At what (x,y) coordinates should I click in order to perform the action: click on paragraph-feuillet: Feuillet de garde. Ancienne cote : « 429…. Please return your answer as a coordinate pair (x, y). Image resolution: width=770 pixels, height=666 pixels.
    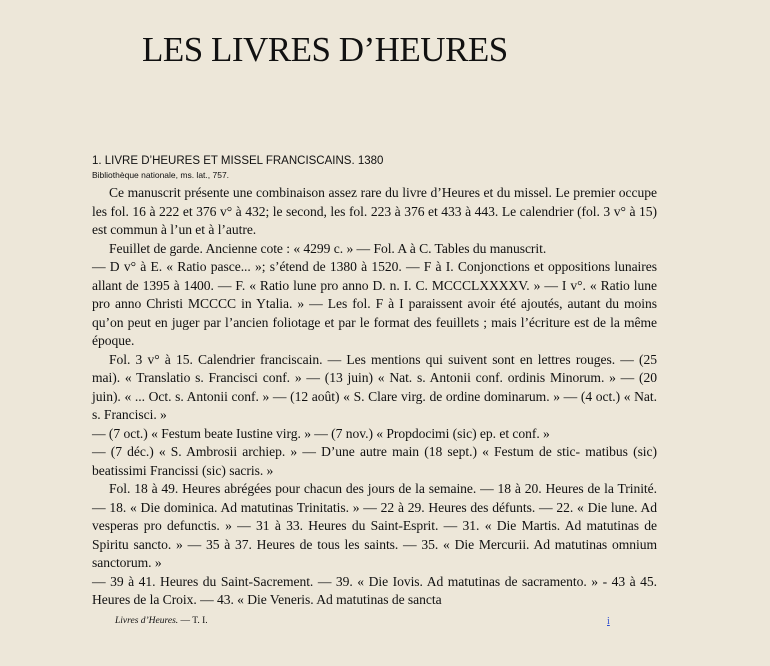
    Looking at the image, I should click on (328, 248).